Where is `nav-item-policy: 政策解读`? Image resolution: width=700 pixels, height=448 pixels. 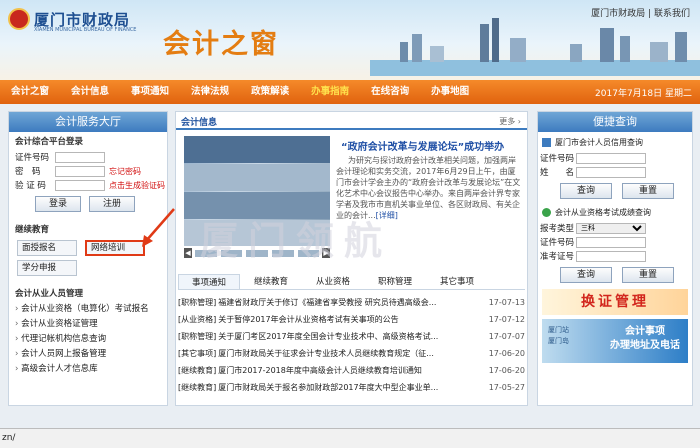 nav-item-policy: 政策解读 is located at coordinates (270, 92).